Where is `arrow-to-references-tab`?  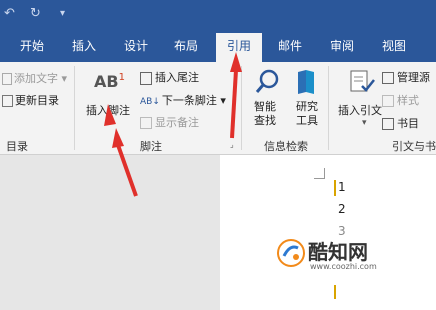
arrow-to-references-tab is located at coordinates (236, 62).